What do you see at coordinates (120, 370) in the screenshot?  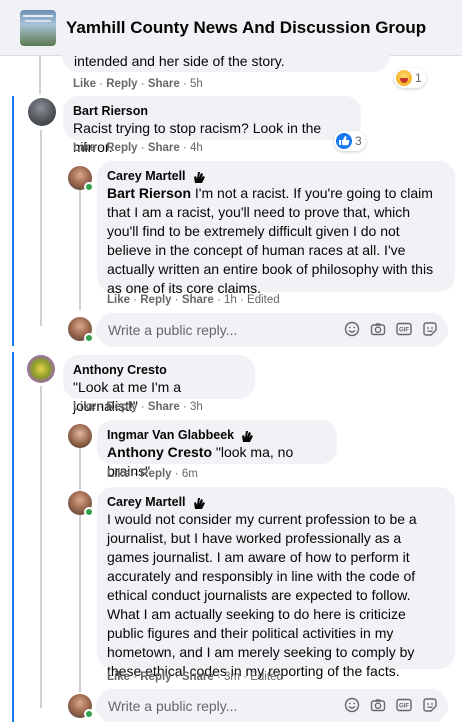 I see `author-name: Anthony Cresto` at bounding box center [120, 370].